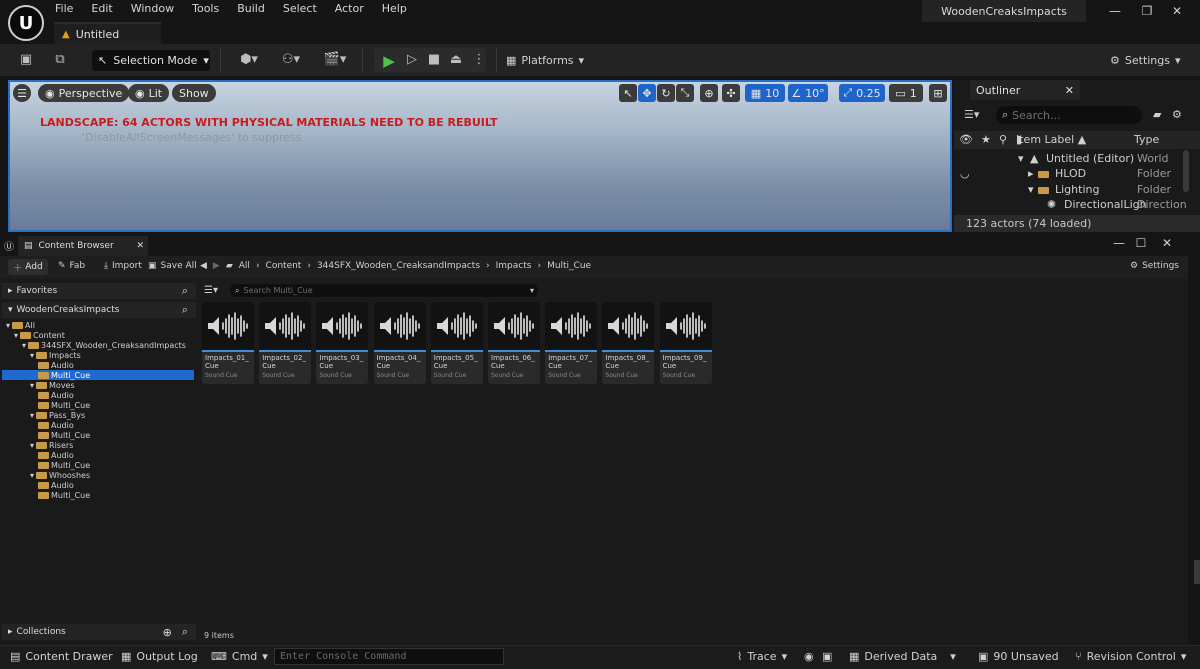 The image size is (1200, 669). I want to click on revision-control-button: ⑂ Revision Control ▾, so click(1130, 656).